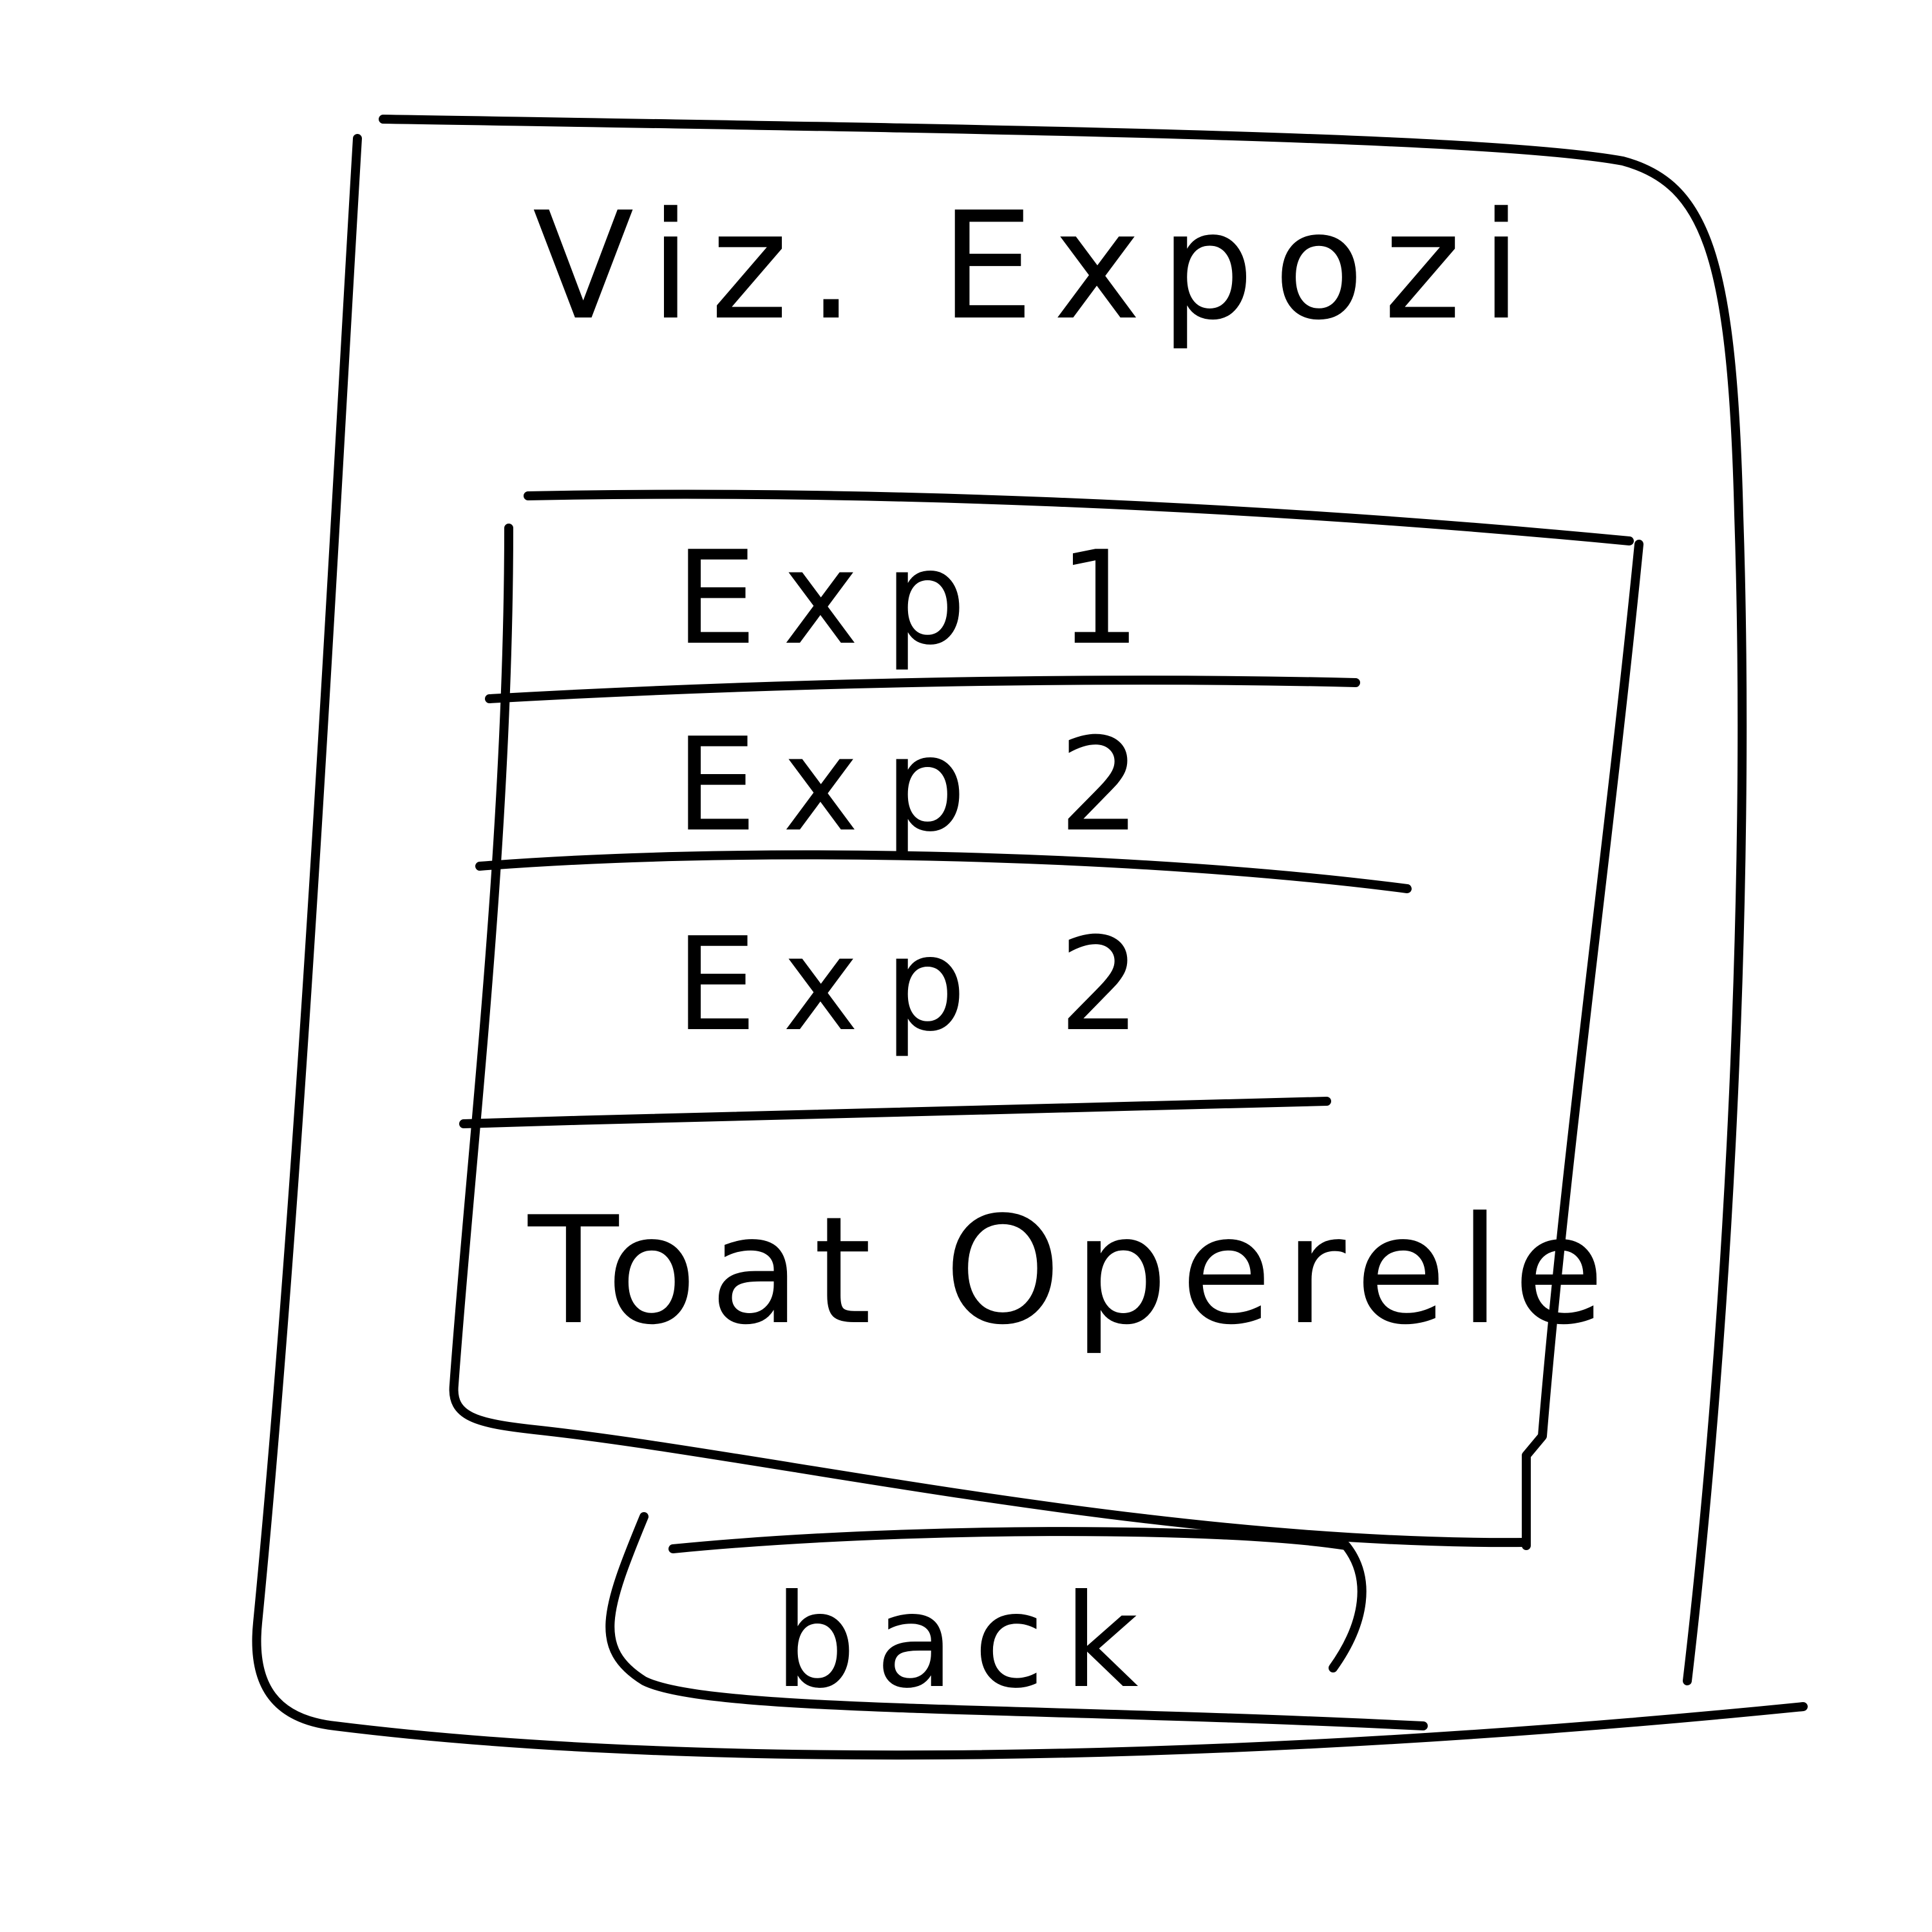  I want to click on list-item-label: Toat Operele, so click(1073, 1272).